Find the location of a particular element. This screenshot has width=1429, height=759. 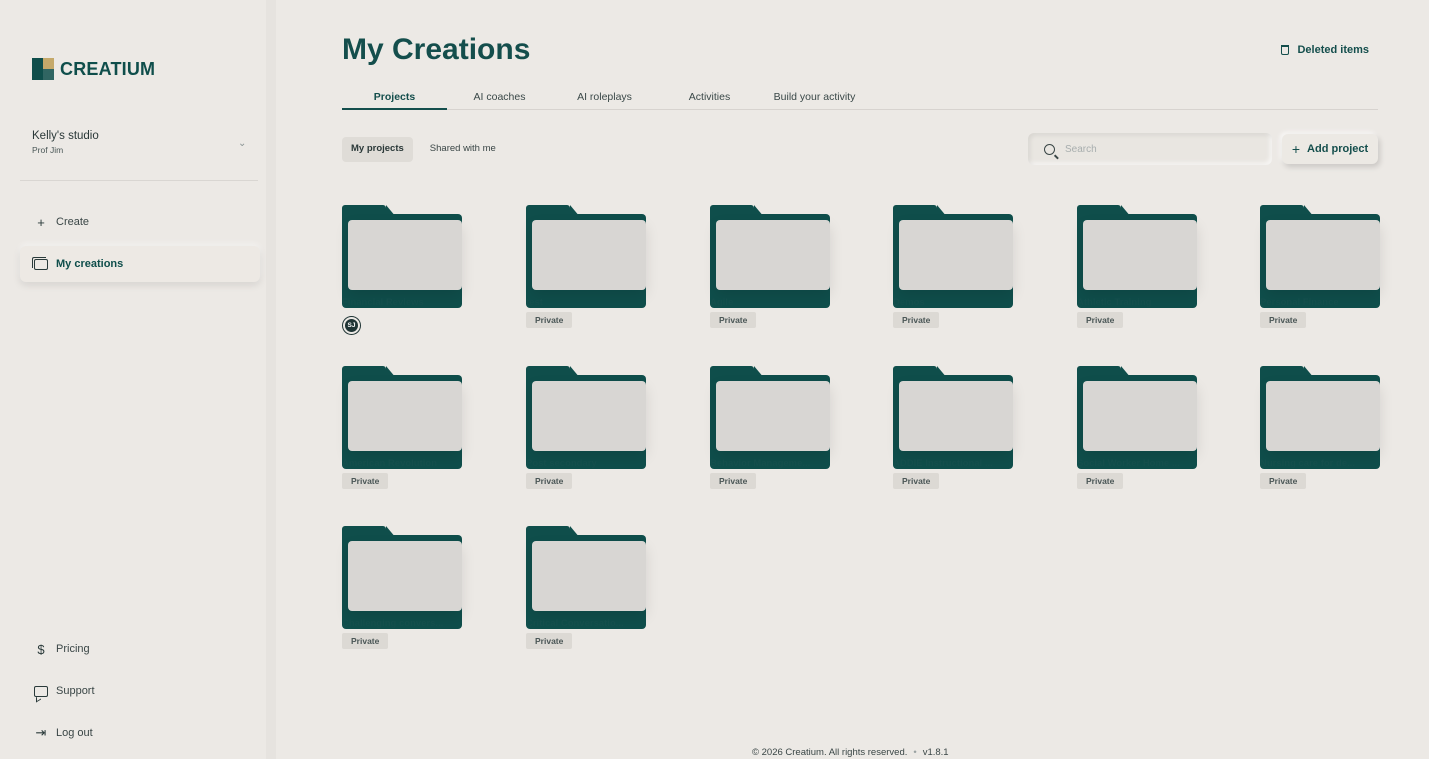

subtab-shared-with-me: Shared with me is located at coordinates (463, 149).